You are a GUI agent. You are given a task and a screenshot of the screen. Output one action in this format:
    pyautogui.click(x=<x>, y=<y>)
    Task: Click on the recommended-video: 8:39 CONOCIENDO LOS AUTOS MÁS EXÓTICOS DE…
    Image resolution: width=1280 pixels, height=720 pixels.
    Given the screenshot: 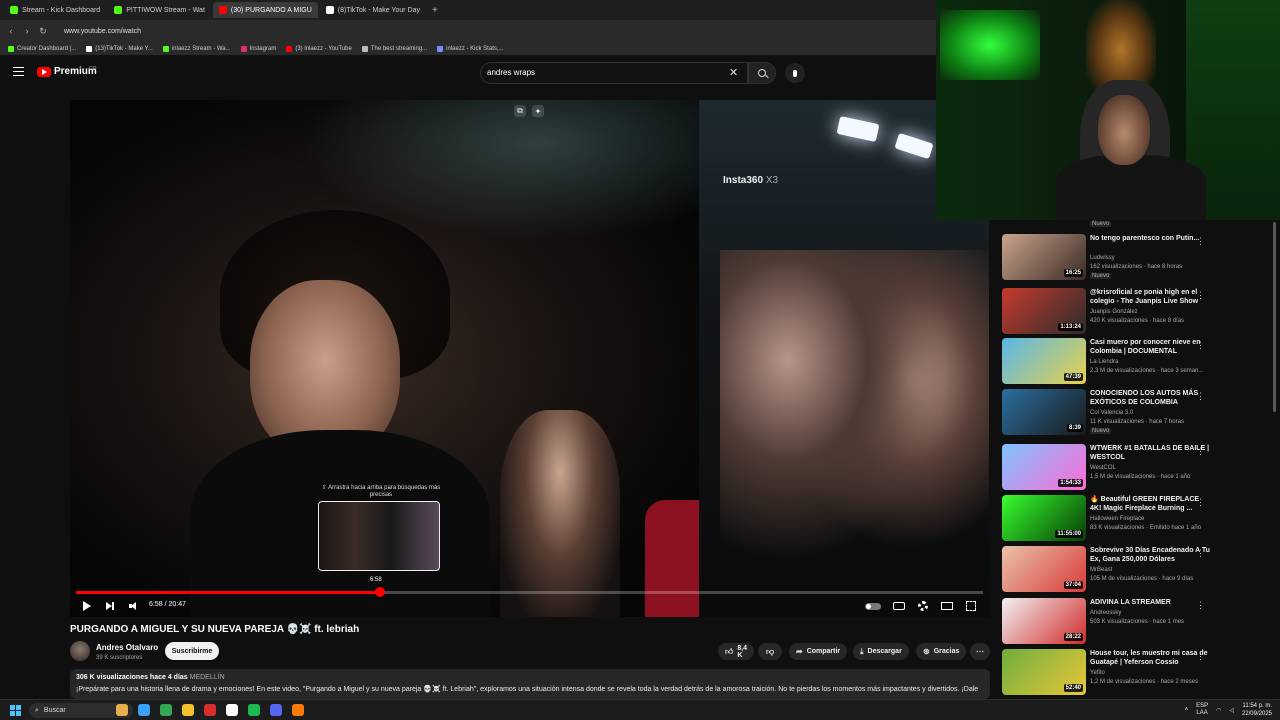 What is the action you would take?
    pyautogui.click(x=1137, y=413)
    